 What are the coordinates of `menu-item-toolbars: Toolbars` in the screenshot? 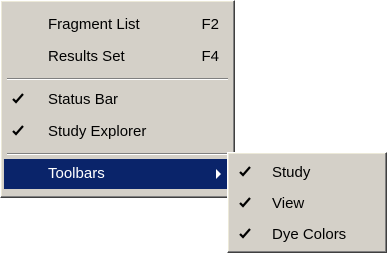 It's located at (117, 174).